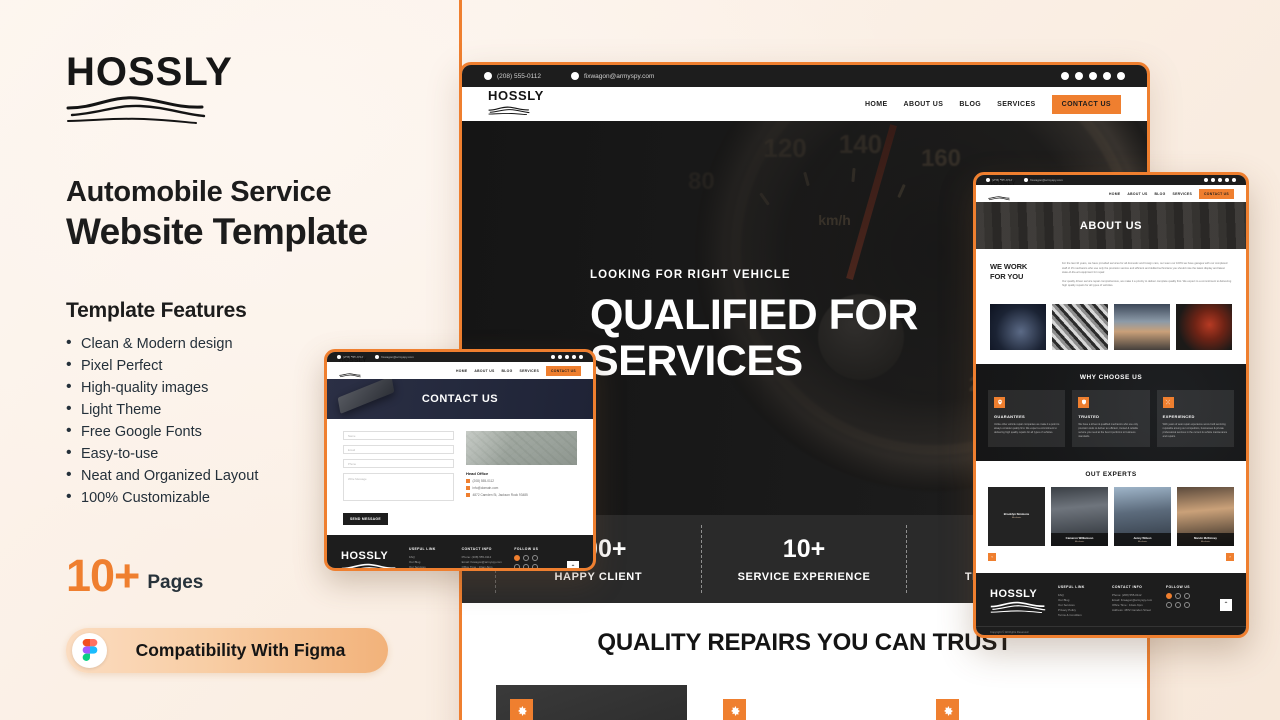 The image size is (1280, 720). I want to click on footer-link: Terms & Condition, so click(1082, 615).